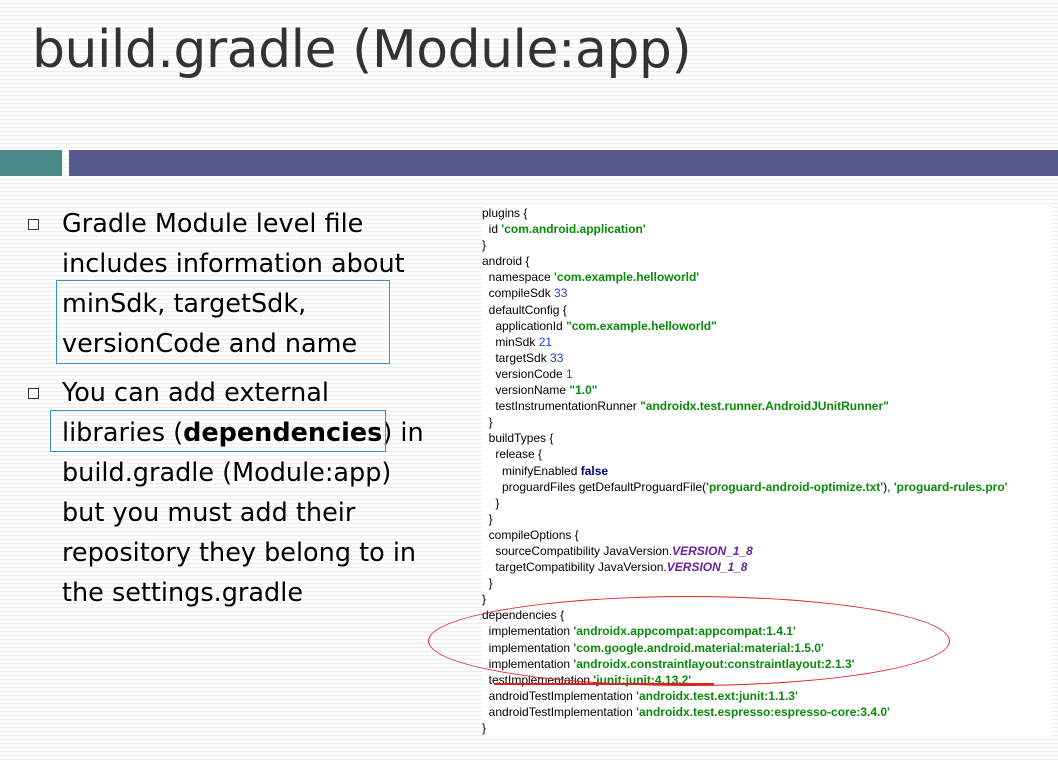  What do you see at coordinates (767, 454) in the screenshot?
I see `code-line: release {` at bounding box center [767, 454].